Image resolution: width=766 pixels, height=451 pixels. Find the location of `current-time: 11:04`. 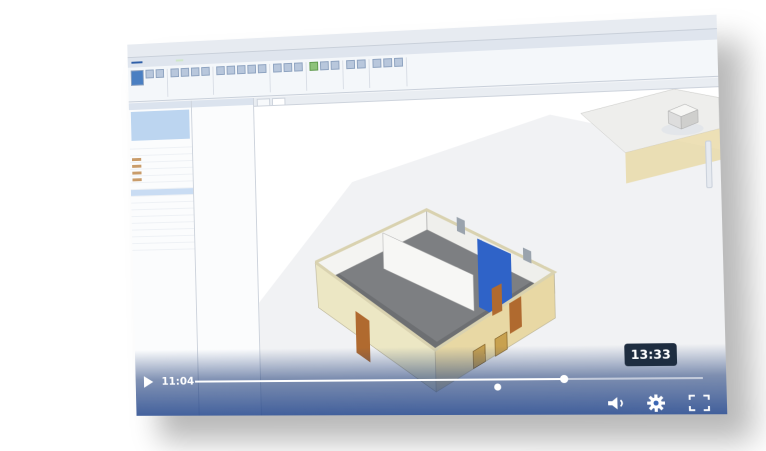

current-time: 11:04 is located at coordinates (177, 381).